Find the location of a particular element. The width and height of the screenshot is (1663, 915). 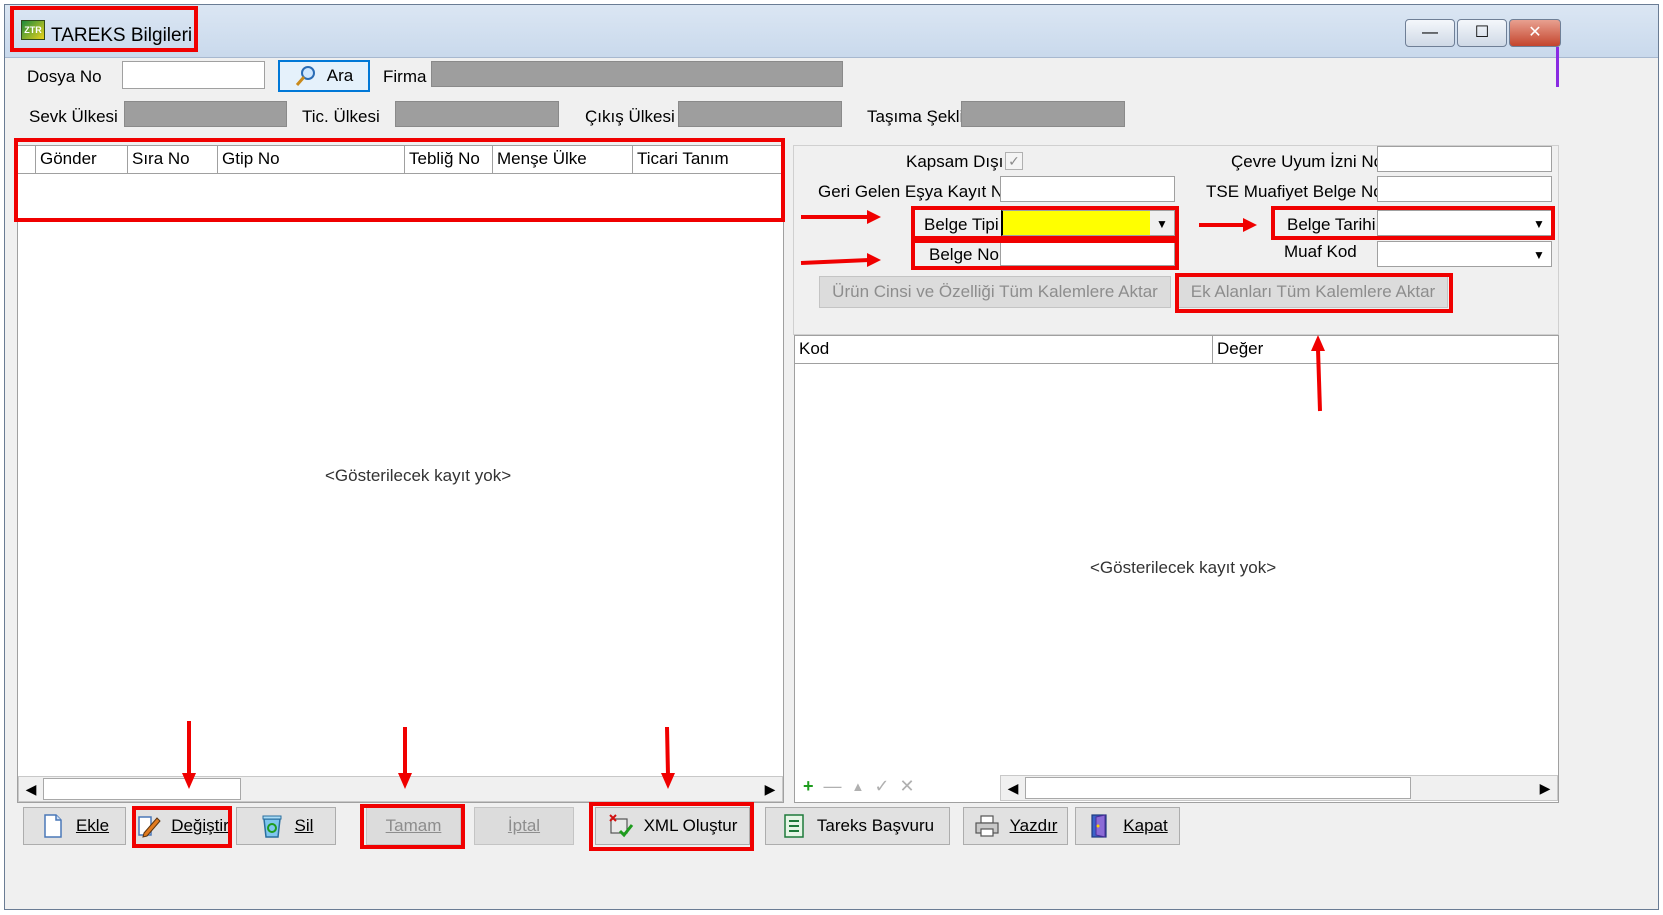

maximize-button: ☐ is located at coordinates (1482, 33).